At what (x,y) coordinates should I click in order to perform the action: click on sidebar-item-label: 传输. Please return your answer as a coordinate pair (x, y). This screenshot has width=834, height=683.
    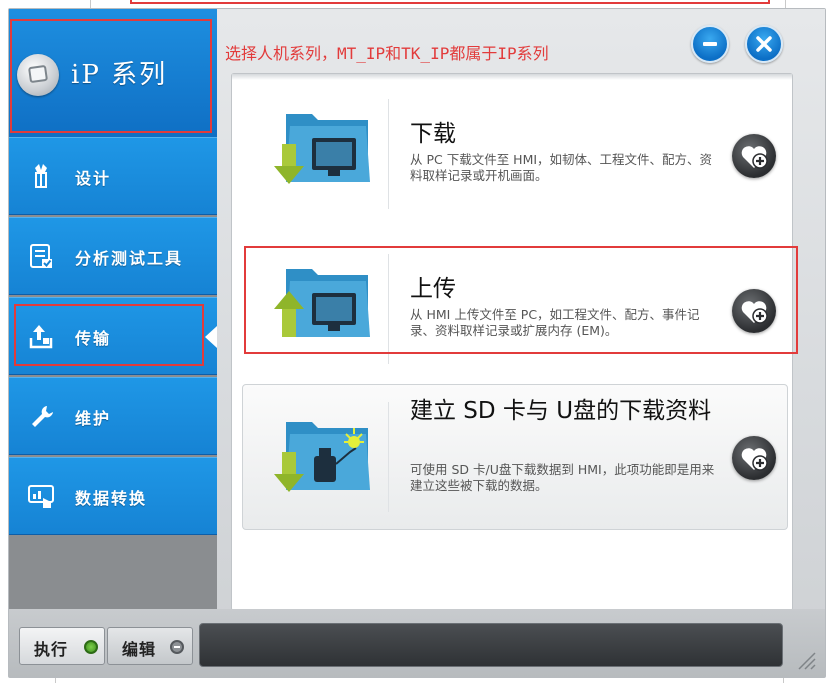
    Looking at the image, I should click on (93, 338).